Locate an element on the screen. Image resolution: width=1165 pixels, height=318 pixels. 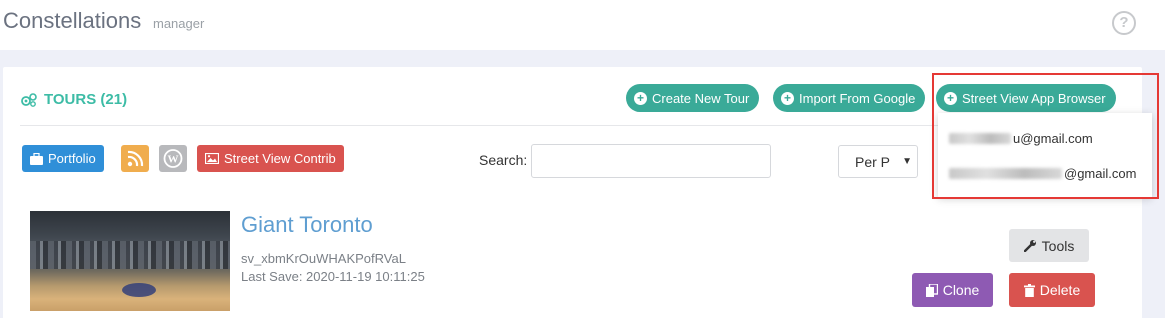
wordpress-icon: W is located at coordinates (173, 158).